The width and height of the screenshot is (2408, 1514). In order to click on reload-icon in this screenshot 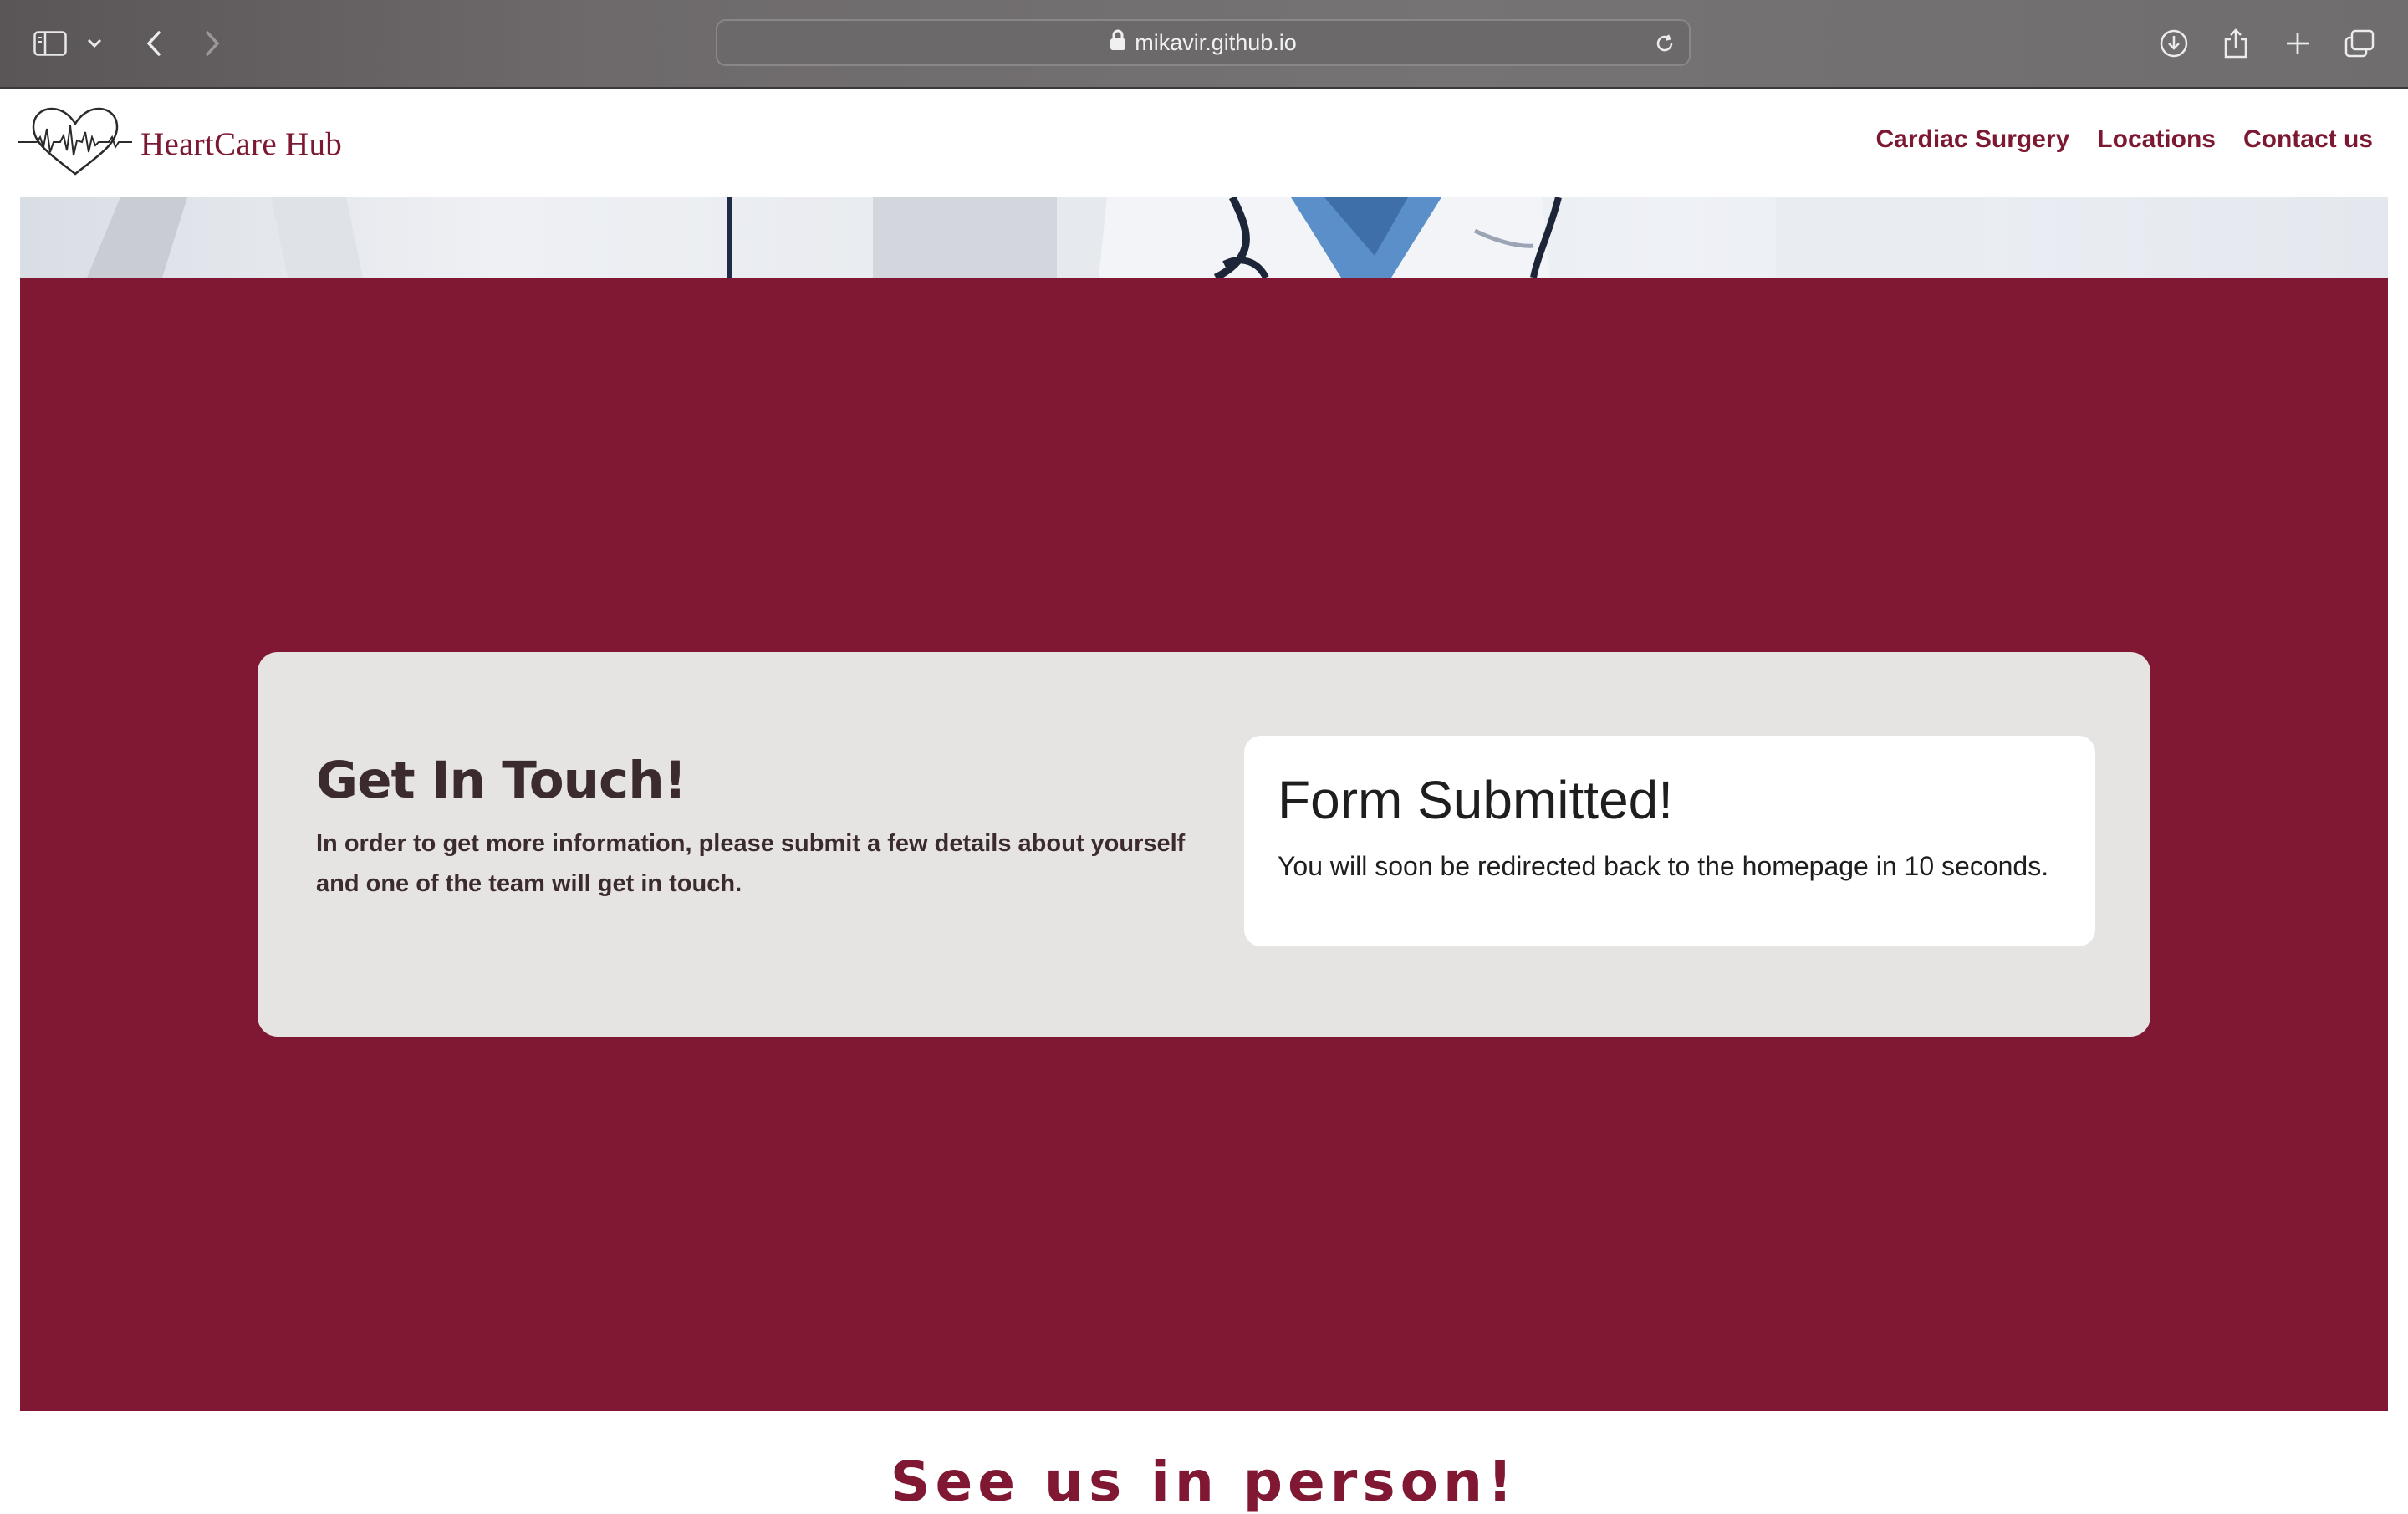, I will do `click(1665, 43)`.